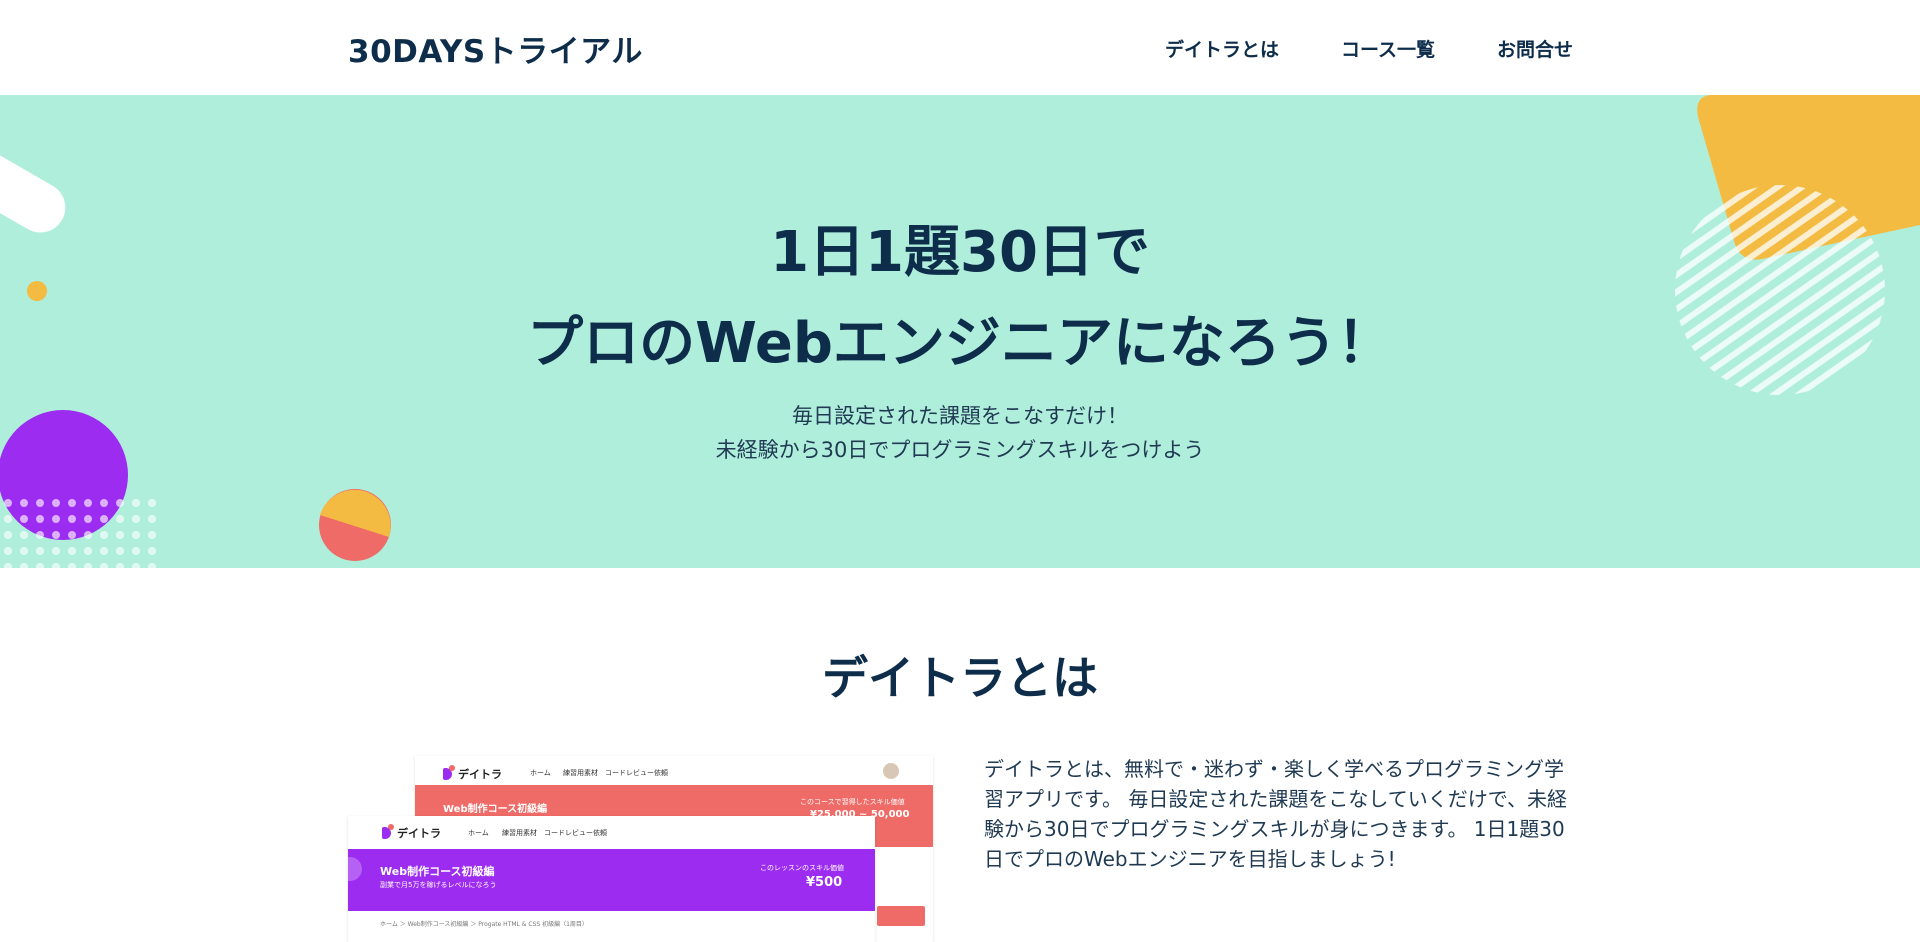 The height and width of the screenshot is (942, 1920). Describe the element at coordinates (852, 802) in the screenshot. I see `app-skill-label: このコースで習得したスキル価値` at that location.